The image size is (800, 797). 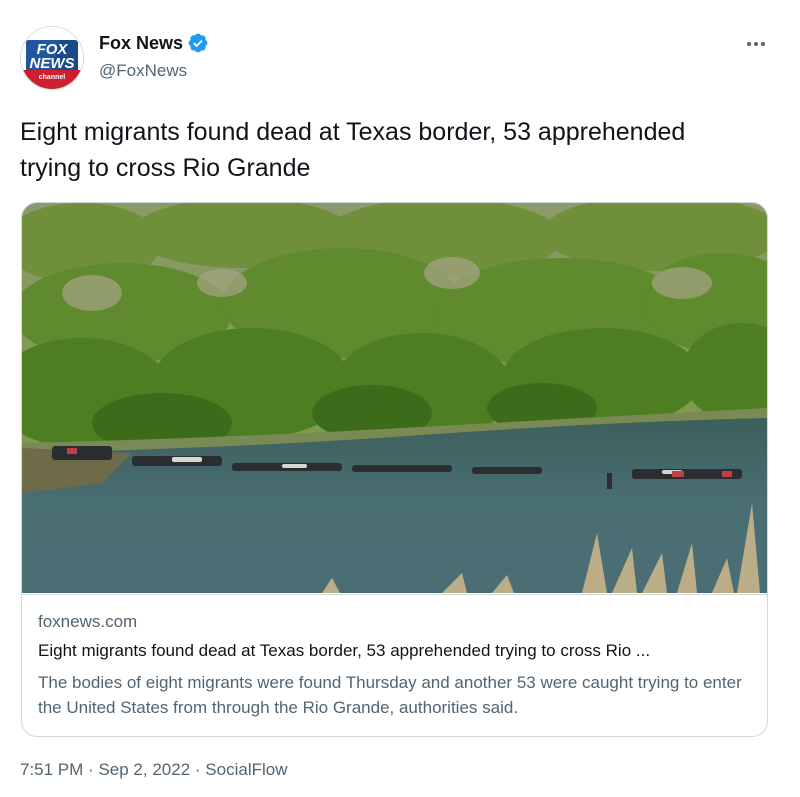 What do you see at coordinates (88, 621) in the screenshot?
I see `card-domain: foxnews.com` at bounding box center [88, 621].